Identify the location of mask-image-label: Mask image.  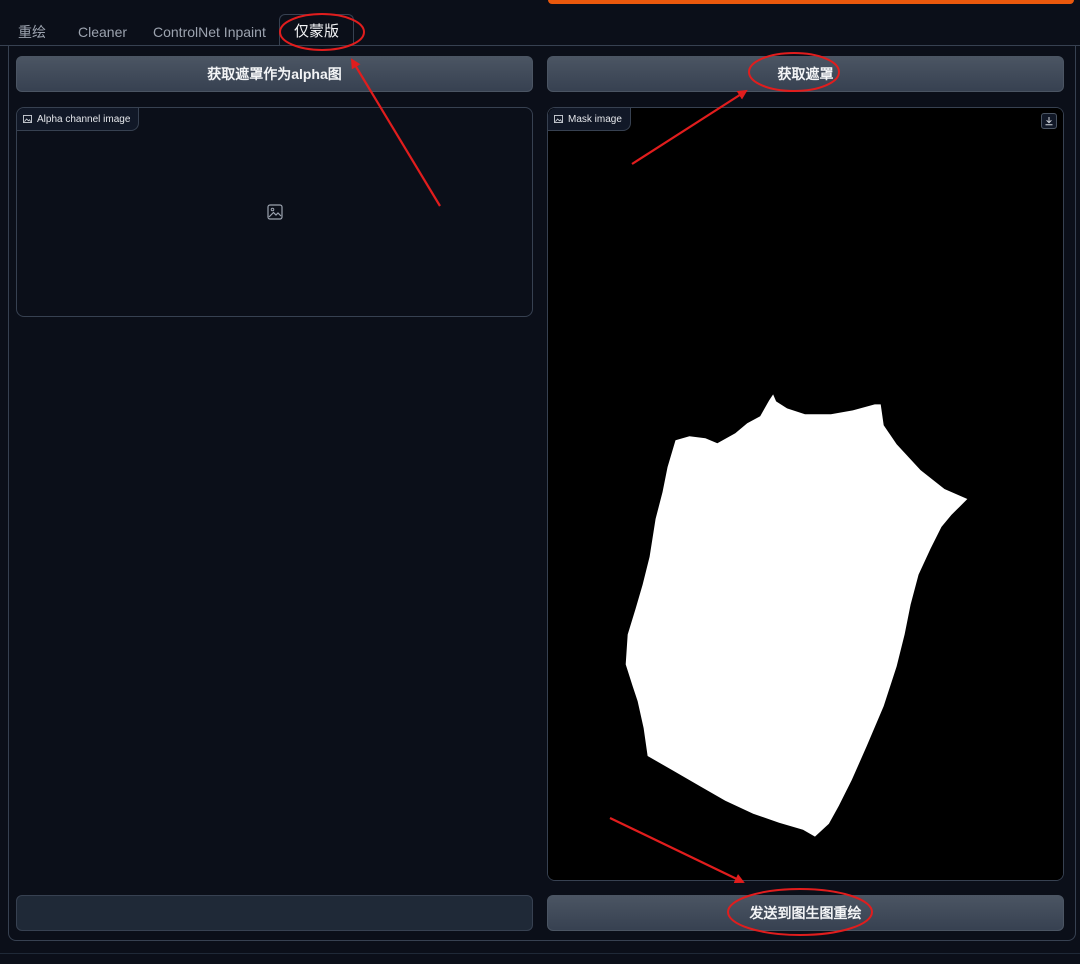
(589, 119).